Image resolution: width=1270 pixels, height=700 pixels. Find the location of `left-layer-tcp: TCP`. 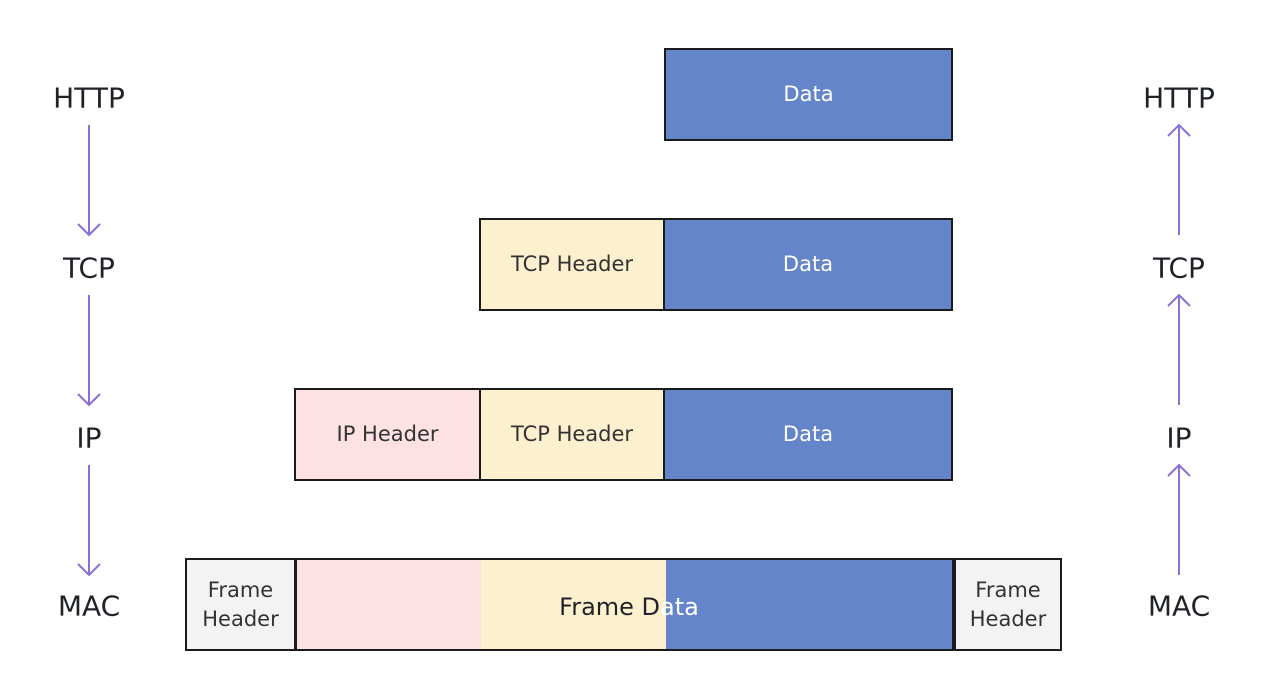

left-layer-tcp: TCP is located at coordinates (89, 268).